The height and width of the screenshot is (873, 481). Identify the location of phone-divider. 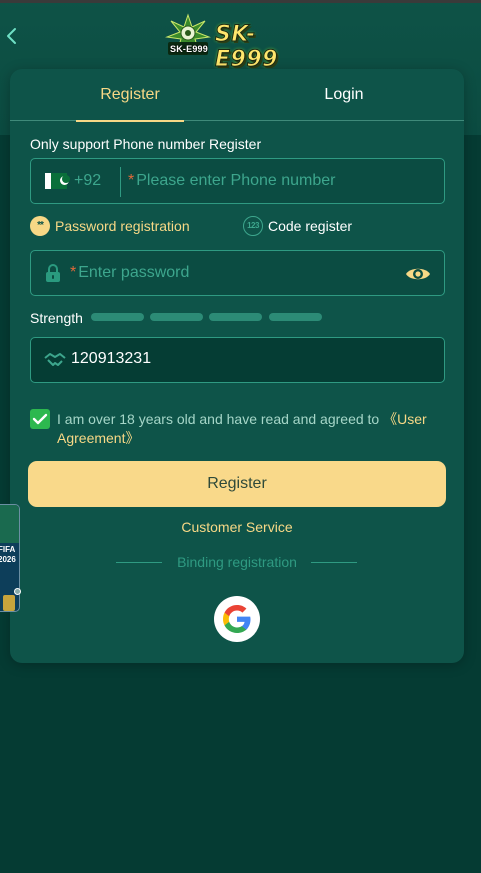
(120, 182).